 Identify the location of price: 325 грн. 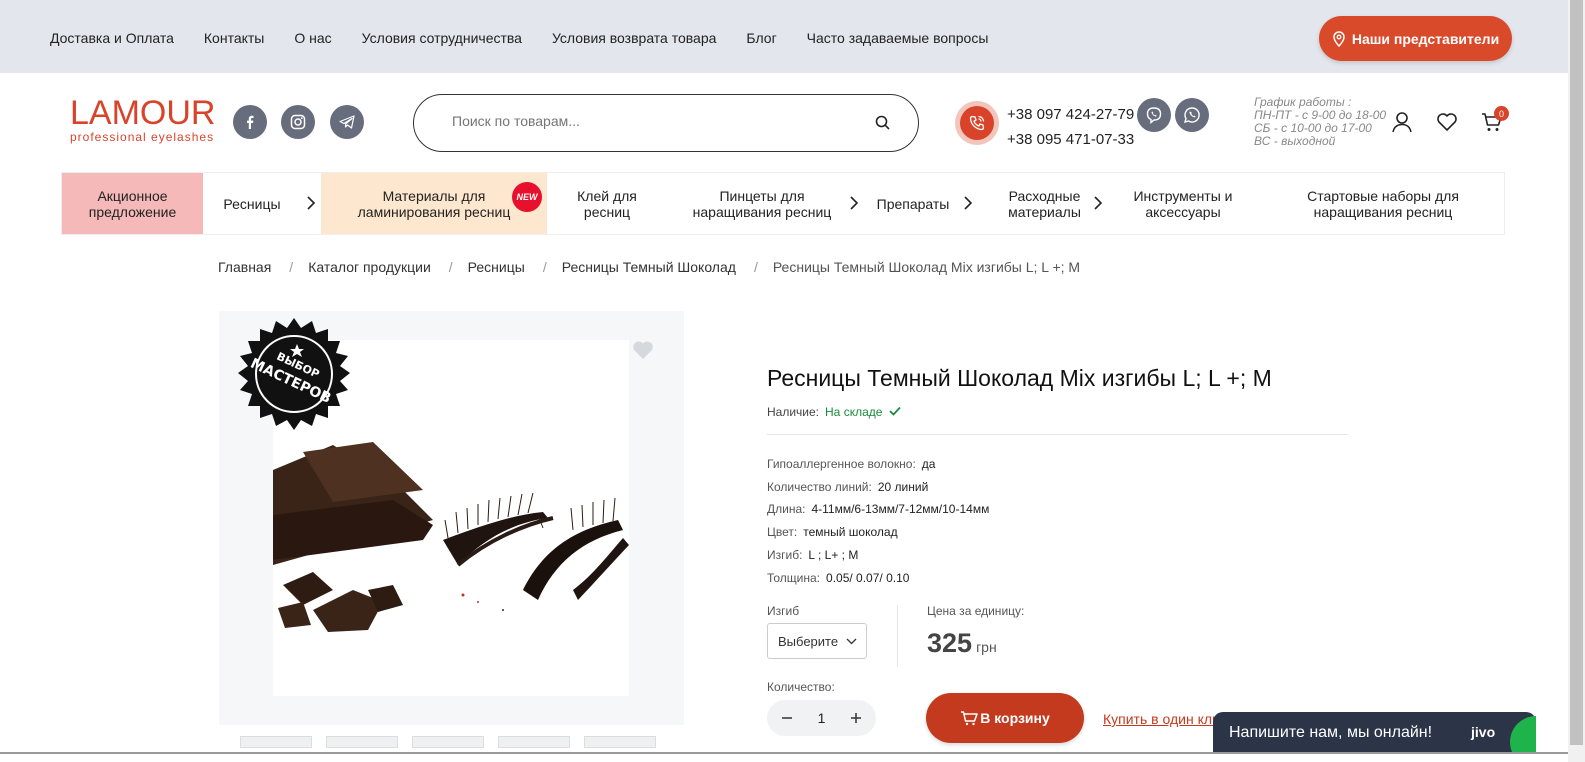
(962, 643).